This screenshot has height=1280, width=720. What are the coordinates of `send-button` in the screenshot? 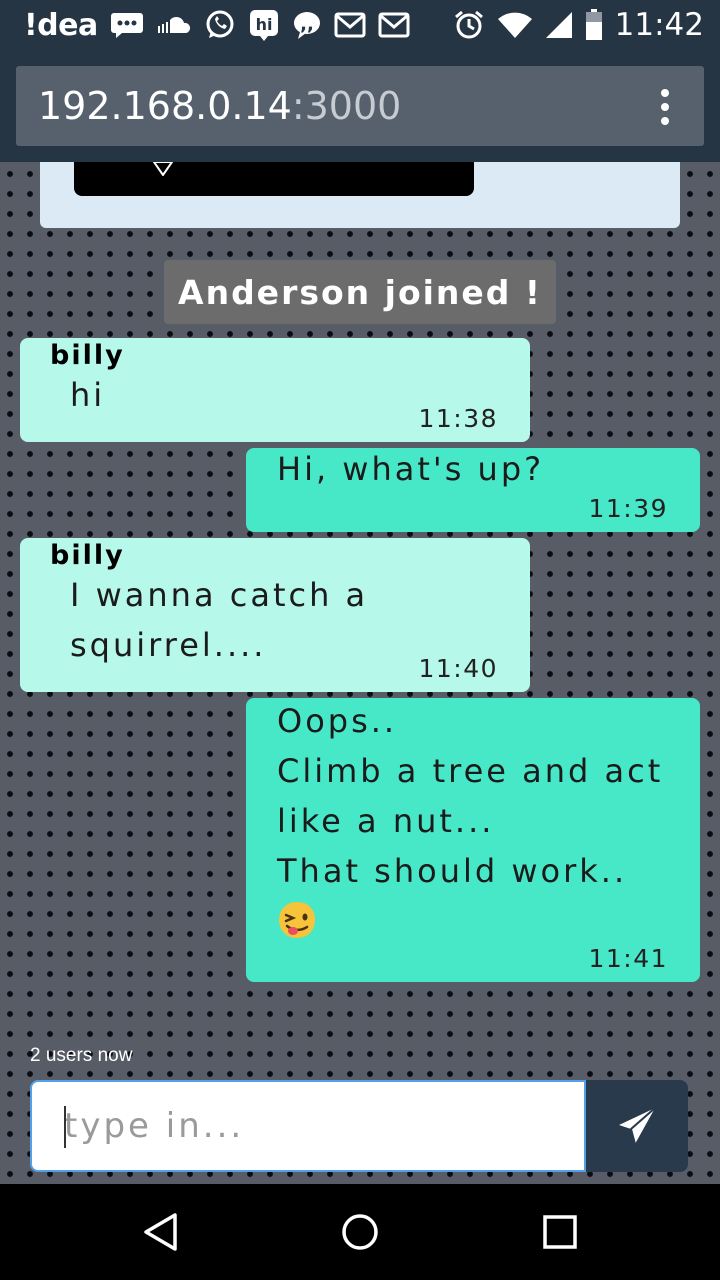 It's located at (637, 1126).